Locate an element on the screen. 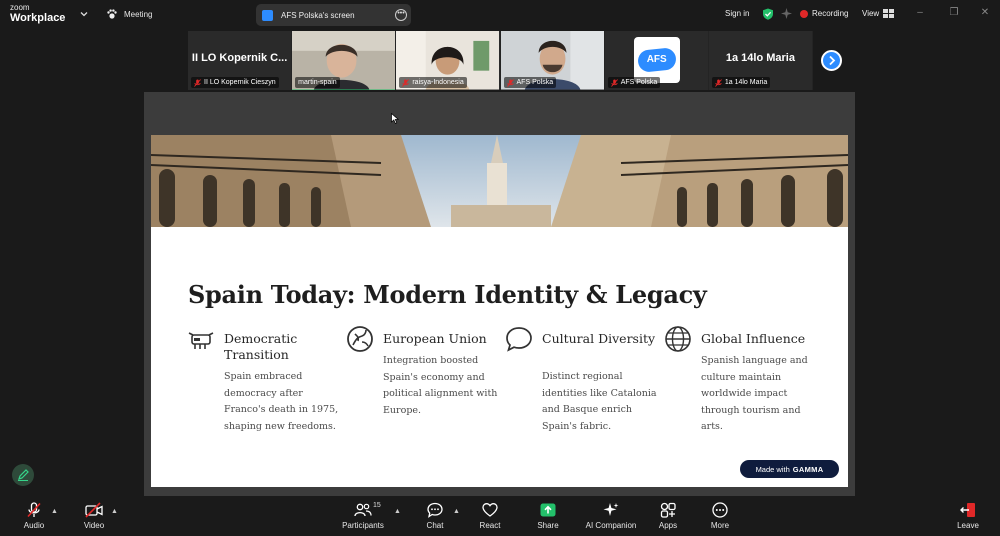 The width and height of the screenshot is (1000, 536). view-label: View is located at coordinates (871, 13).